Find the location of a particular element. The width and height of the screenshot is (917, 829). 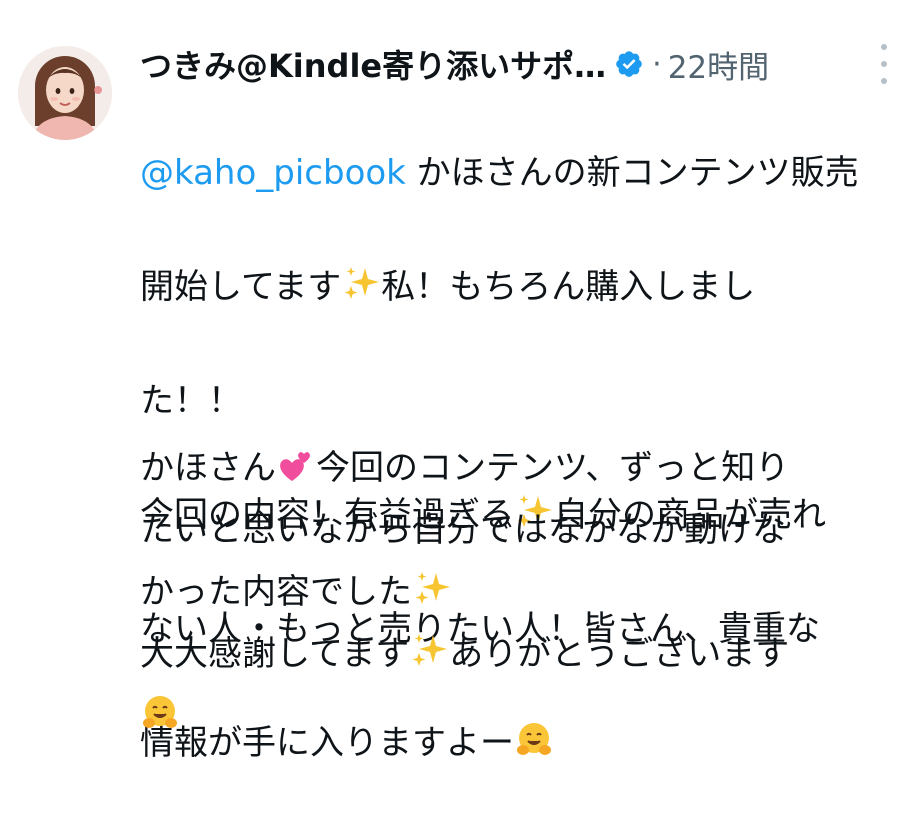

avatar is located at coordinates (65, 93).